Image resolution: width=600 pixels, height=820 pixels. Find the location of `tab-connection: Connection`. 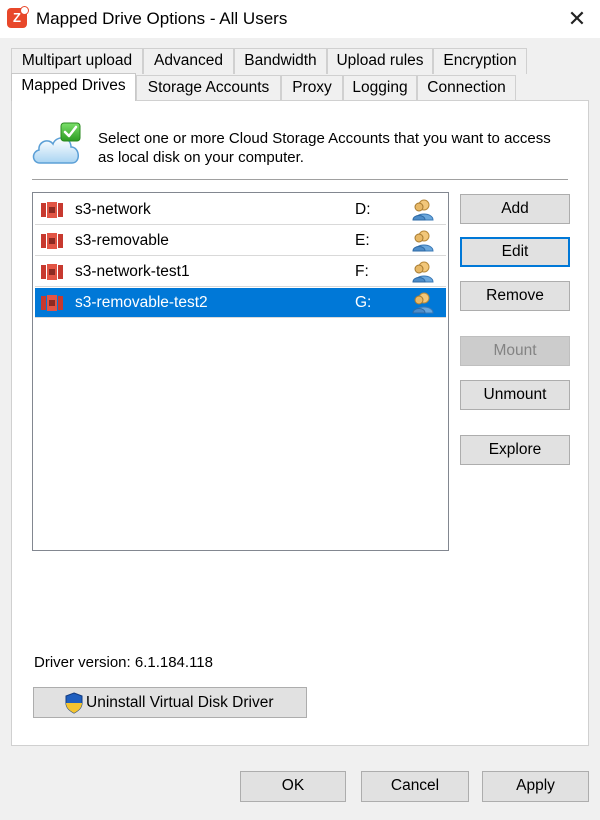

tab-connection: Connection is located at coordinates (466, 88).